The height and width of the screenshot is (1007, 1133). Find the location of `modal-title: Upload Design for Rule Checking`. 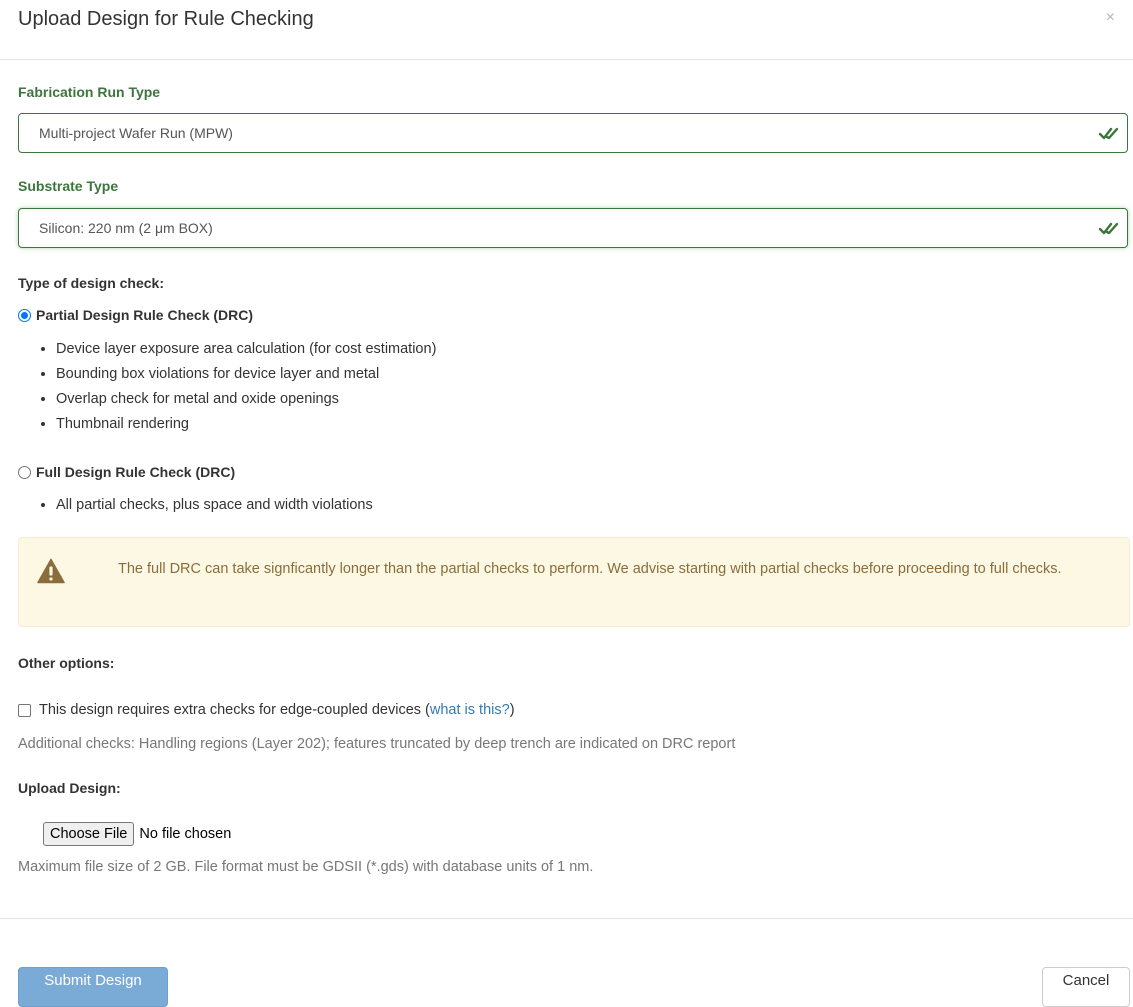

modal-title: Upload Design for Rule Checking is located at coordinates (166, 19).